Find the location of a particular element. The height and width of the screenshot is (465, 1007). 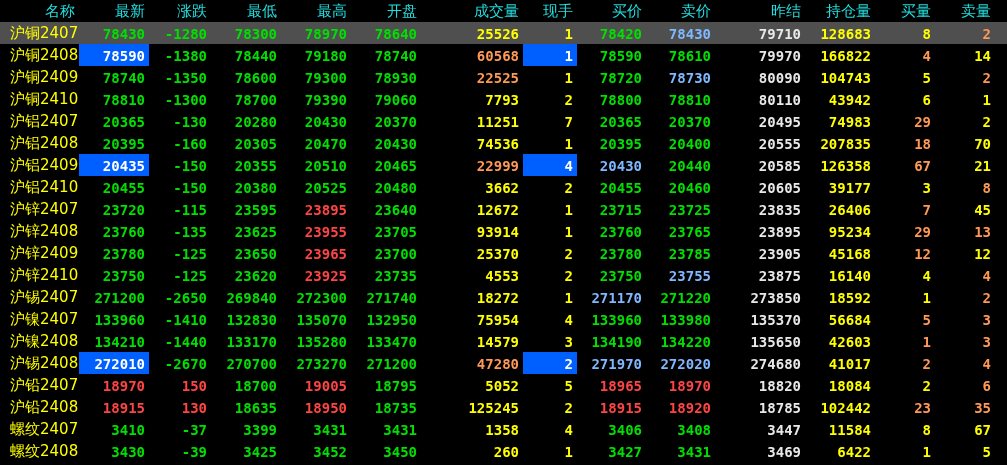

table-cell: 270700 is located at coordinates (251, 364).